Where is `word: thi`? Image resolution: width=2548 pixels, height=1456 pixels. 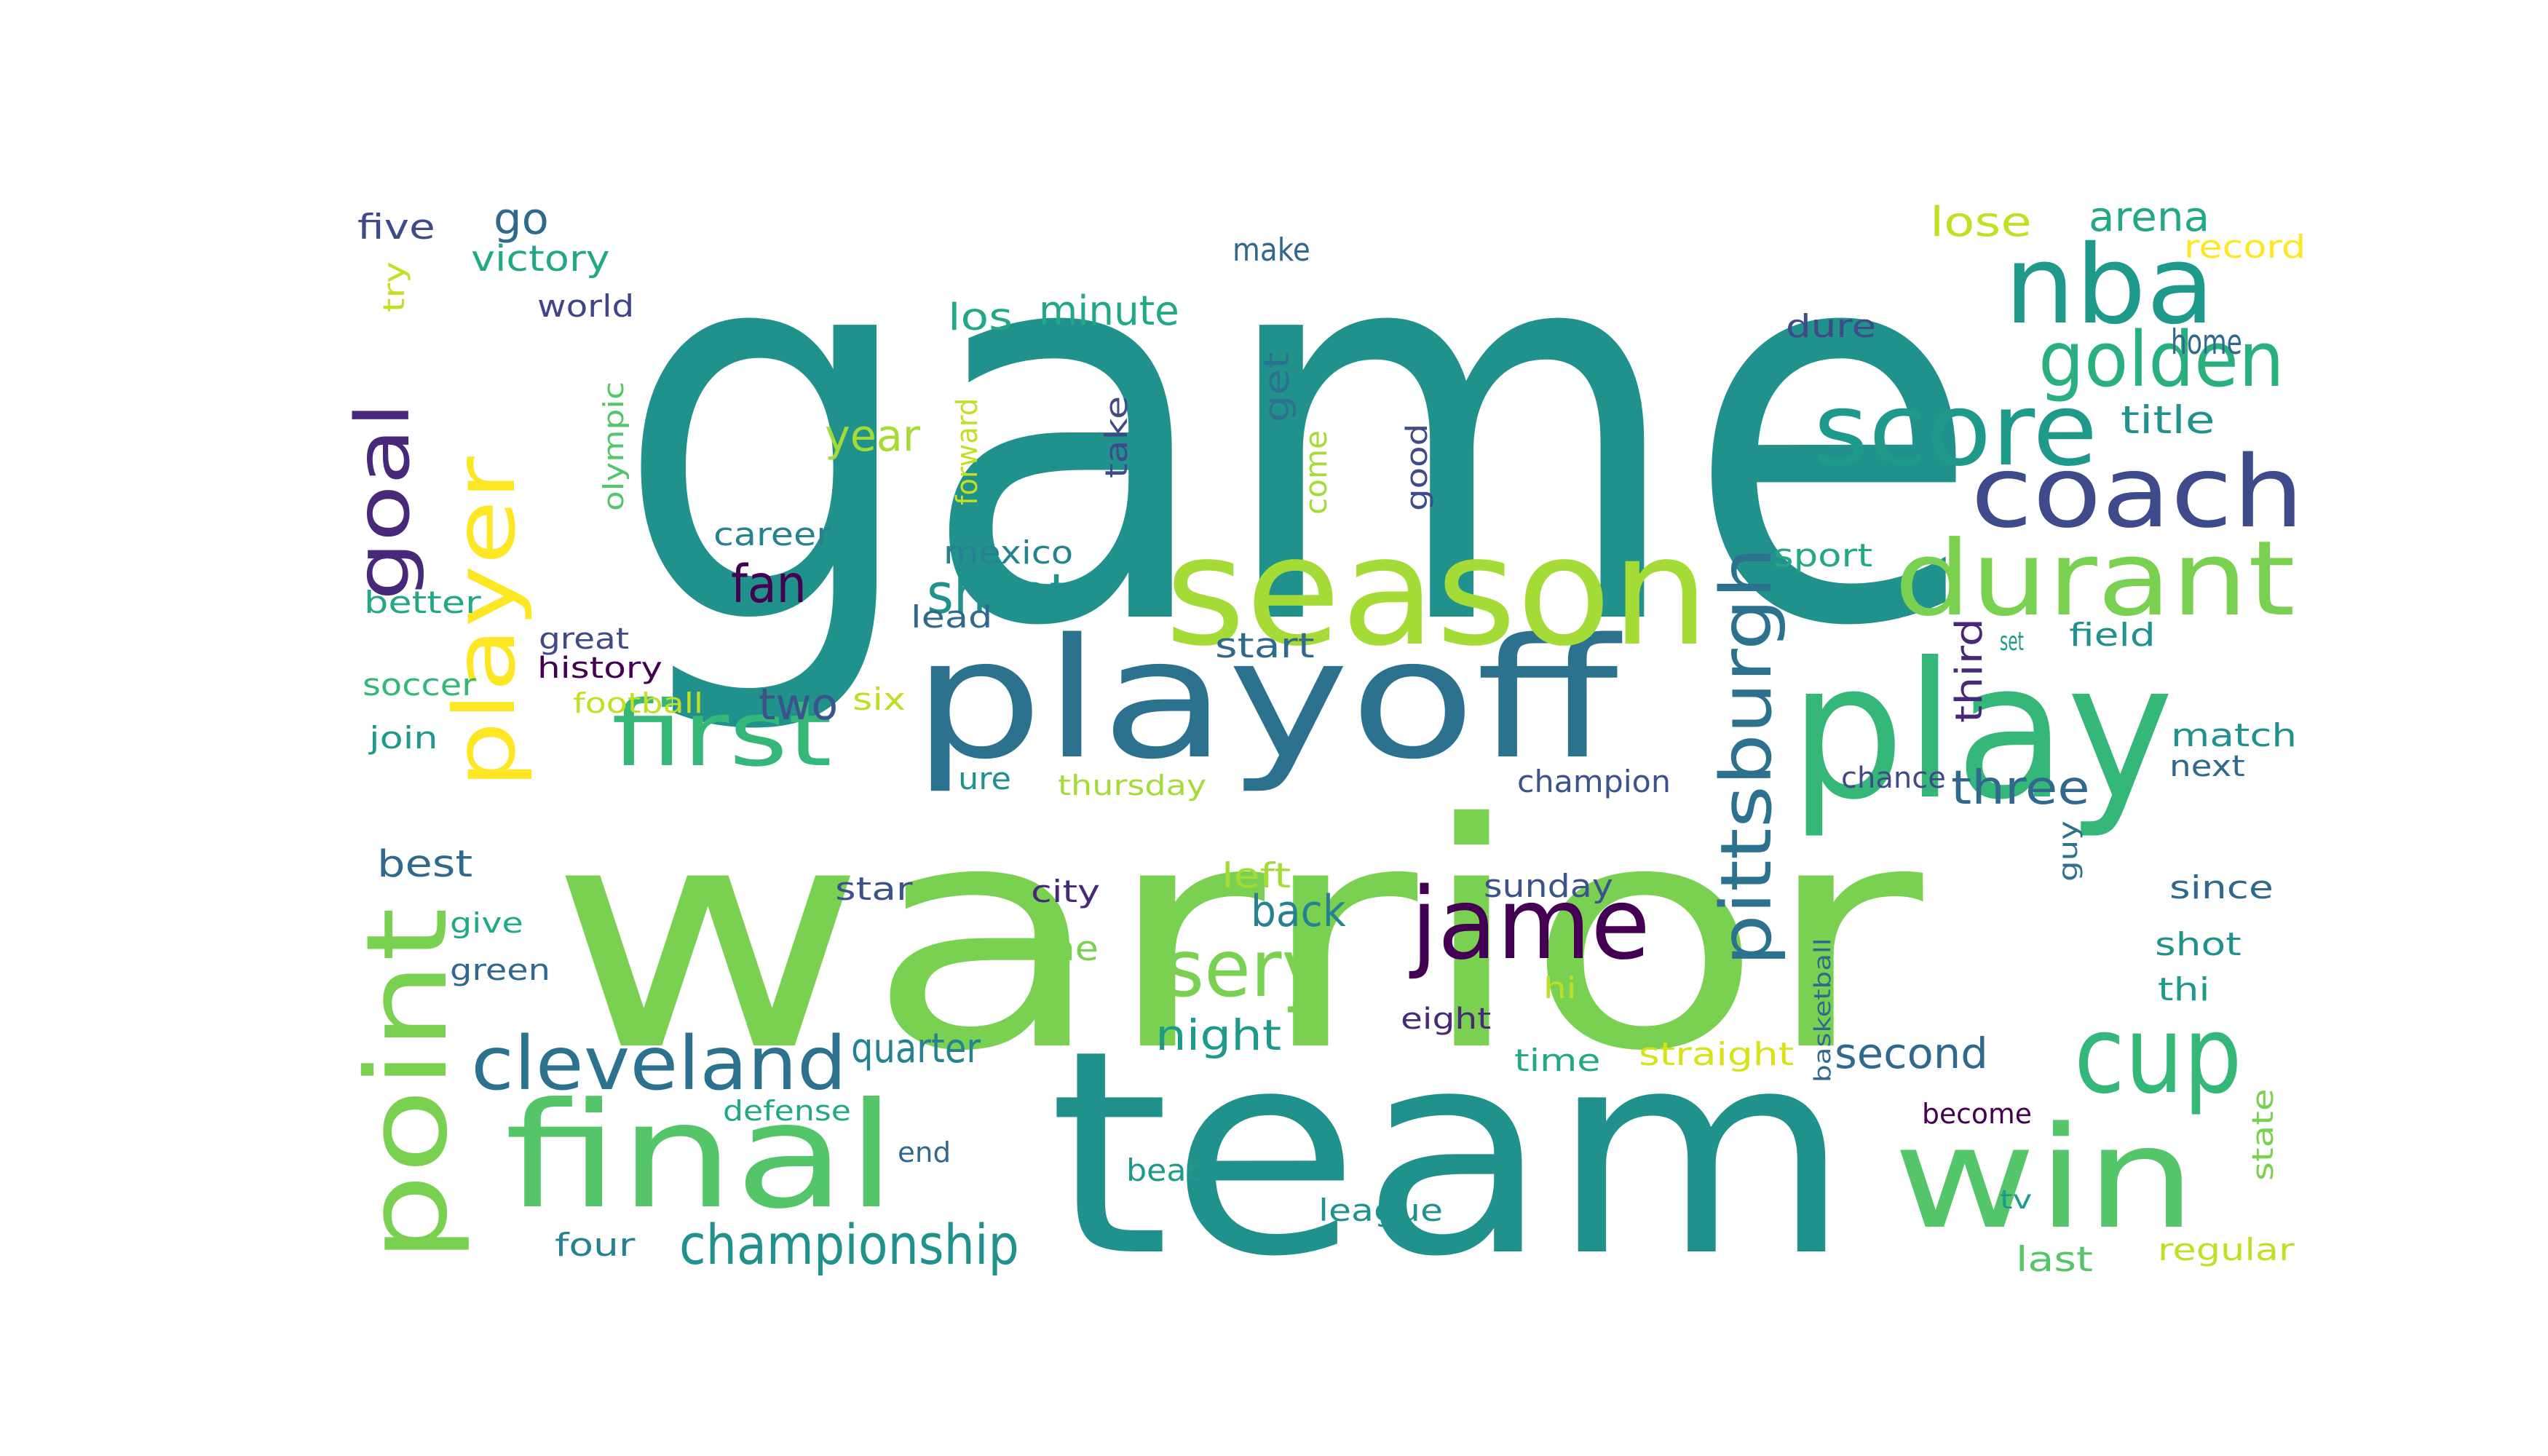 word: thi is located at coordinates (2184, 989).